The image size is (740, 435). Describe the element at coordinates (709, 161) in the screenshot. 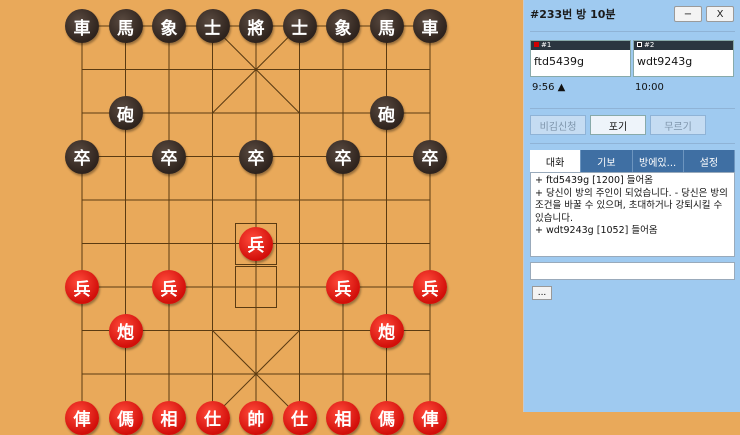

I see `tab-settings: 설정` at that location.